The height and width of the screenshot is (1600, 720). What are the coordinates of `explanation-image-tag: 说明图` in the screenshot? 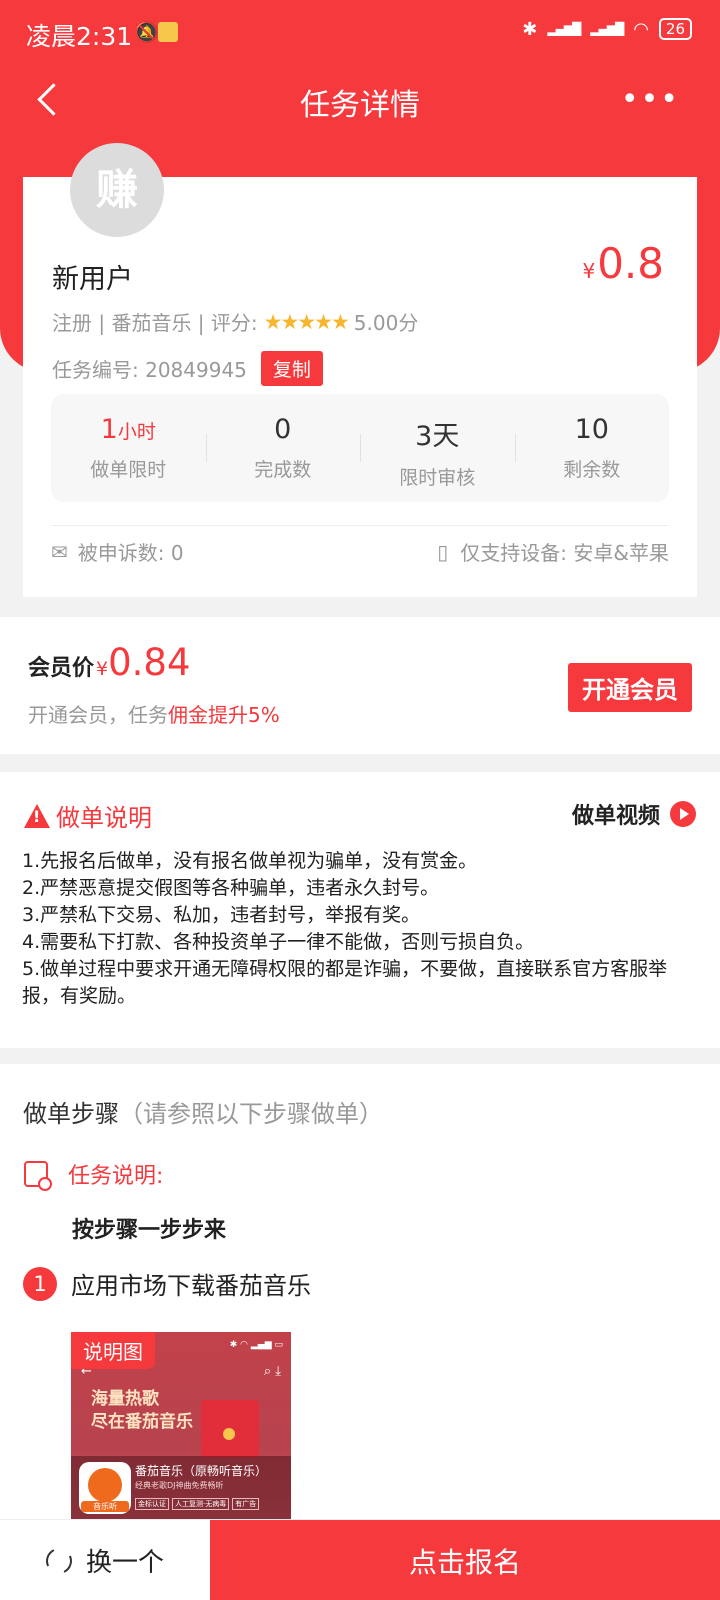 It's located at (113, 1350).